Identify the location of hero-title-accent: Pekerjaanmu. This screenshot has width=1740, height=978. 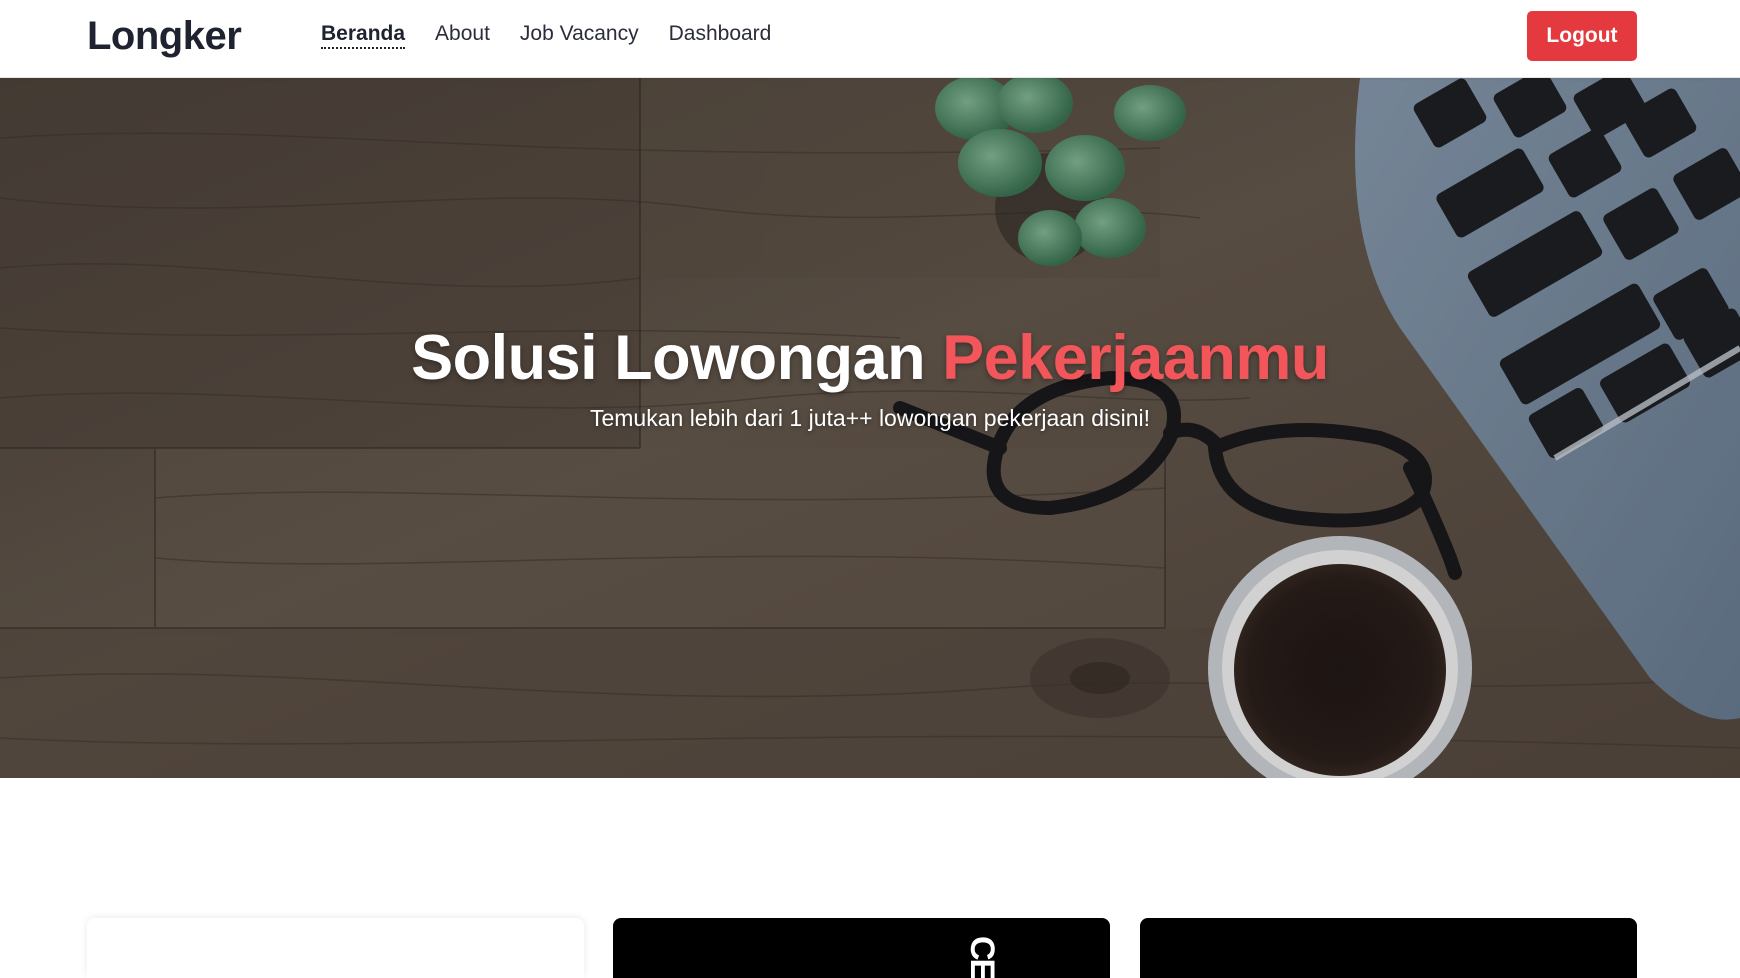
(1135, 358).